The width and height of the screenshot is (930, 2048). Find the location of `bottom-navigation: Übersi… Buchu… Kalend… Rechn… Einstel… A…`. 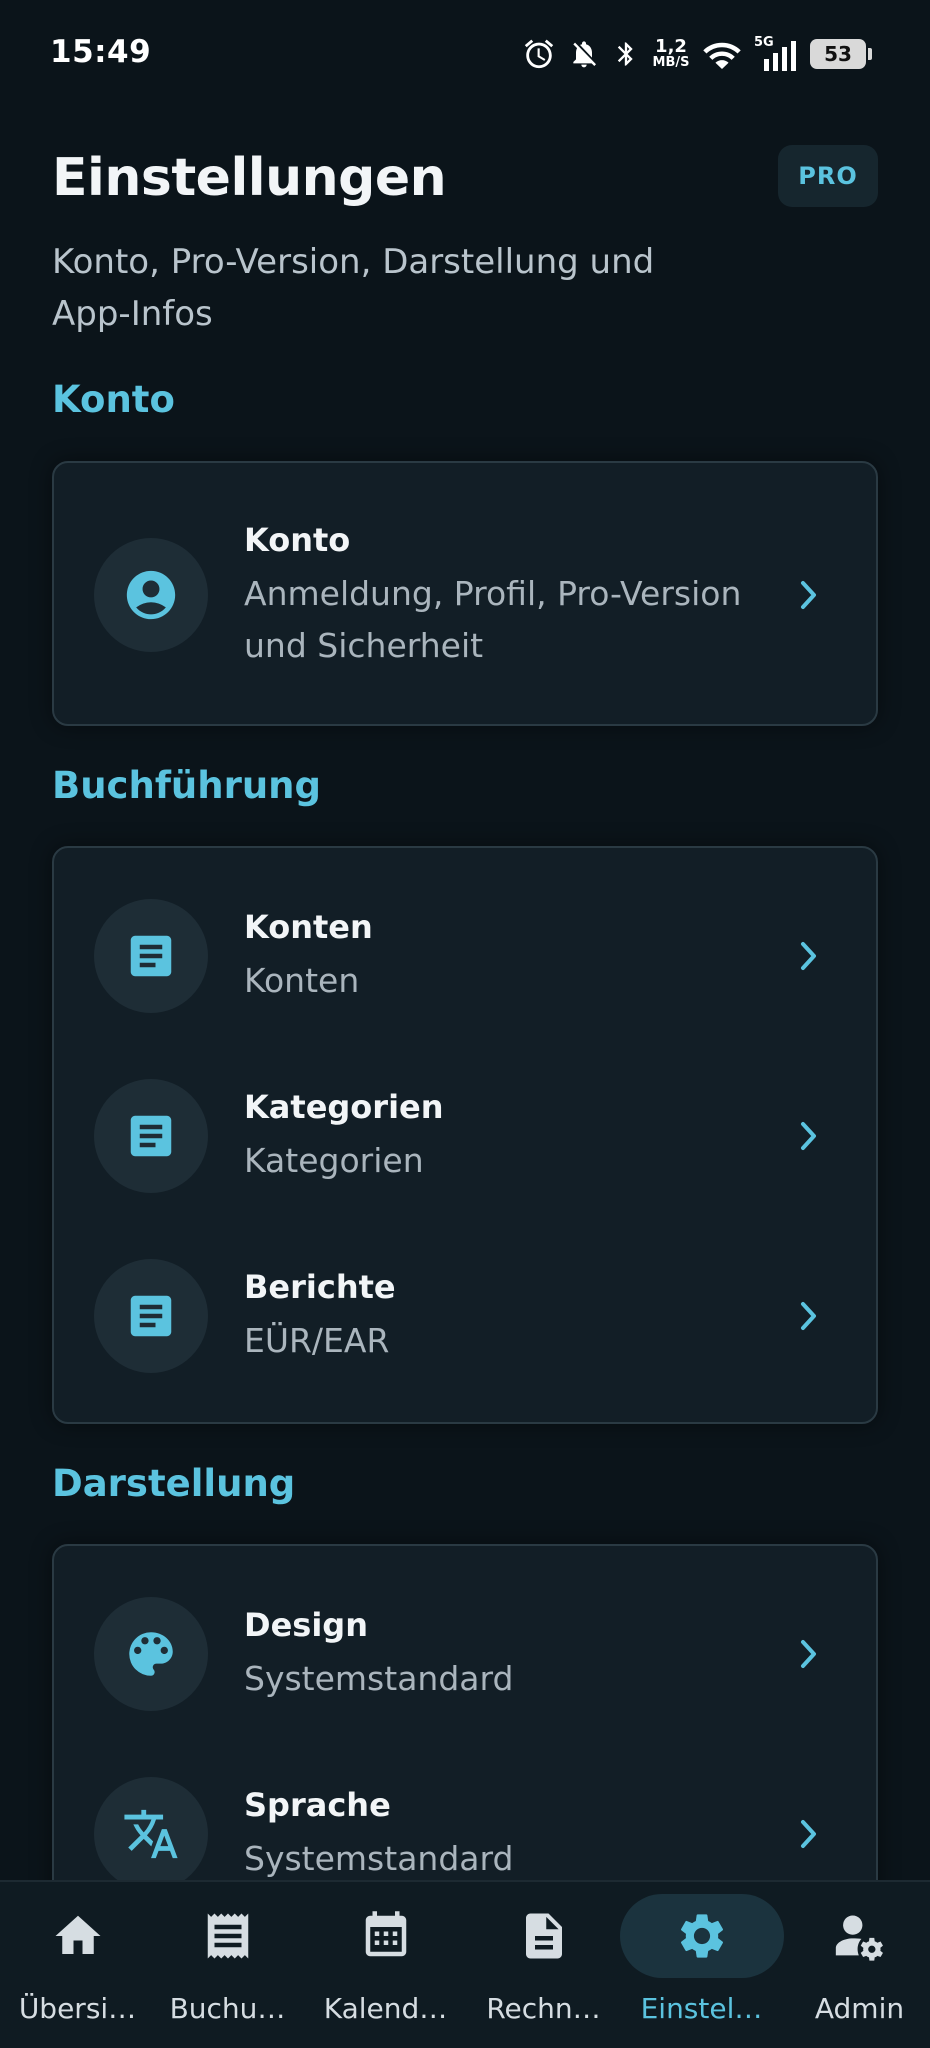

bottom-navigation: Übersi… Buchu… Kalend… Rechn… Einstel… A… is located at coordinates (465, 1964).